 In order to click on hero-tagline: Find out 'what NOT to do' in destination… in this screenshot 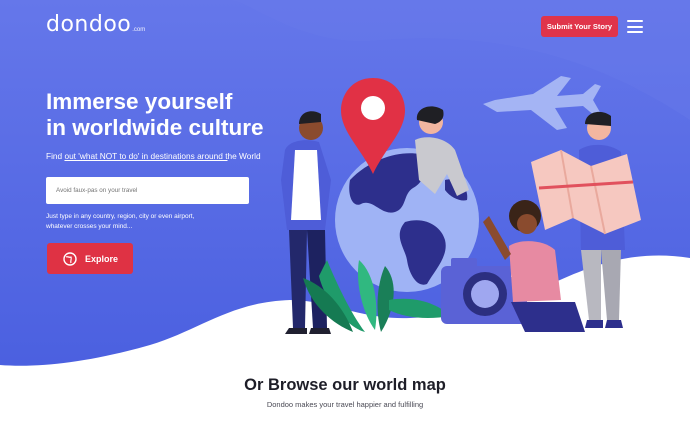, I will do `click(153, 156)`.